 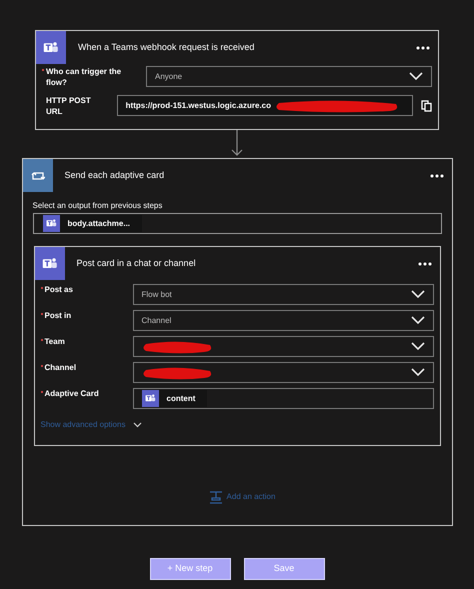 I want to click on field-label: Who can trigger the flow?, so click(x=84, y=77).